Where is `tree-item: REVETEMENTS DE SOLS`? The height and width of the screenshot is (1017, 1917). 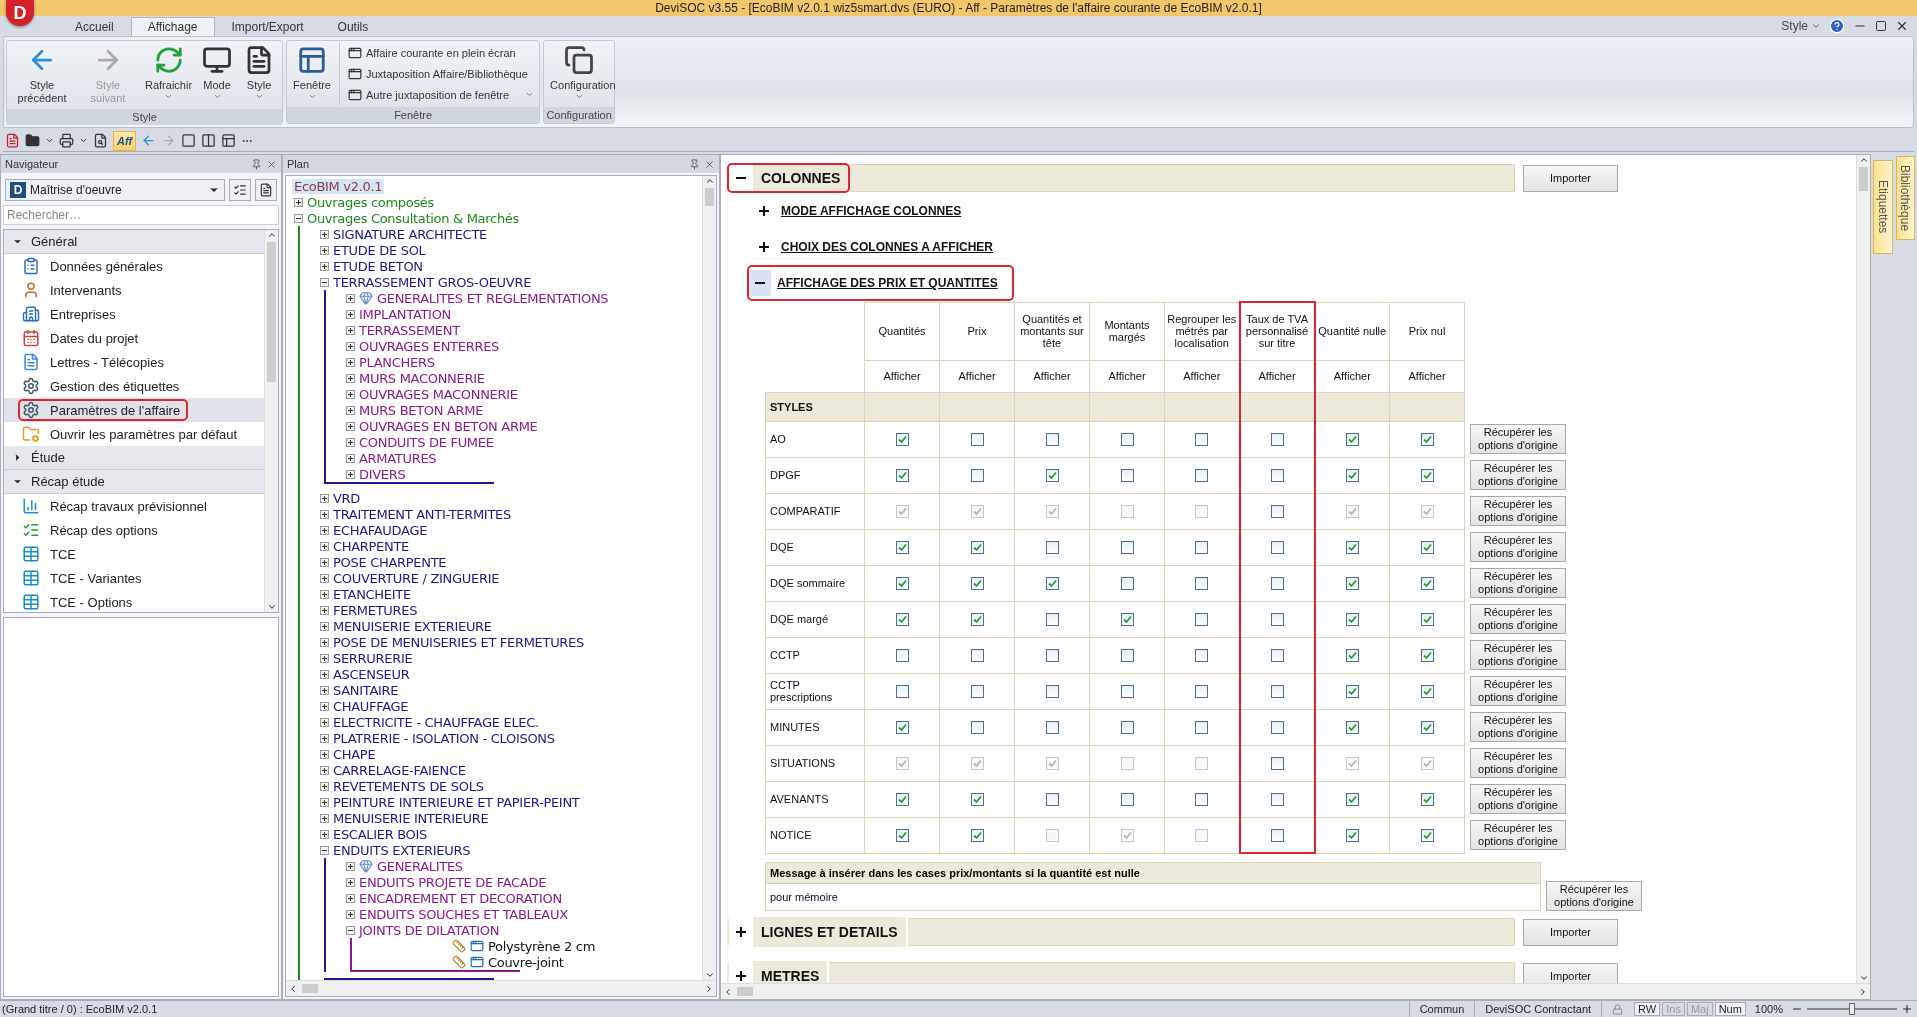
tree-item: REVETEMENTS DE SOLS is located at coordinates (408, 786).